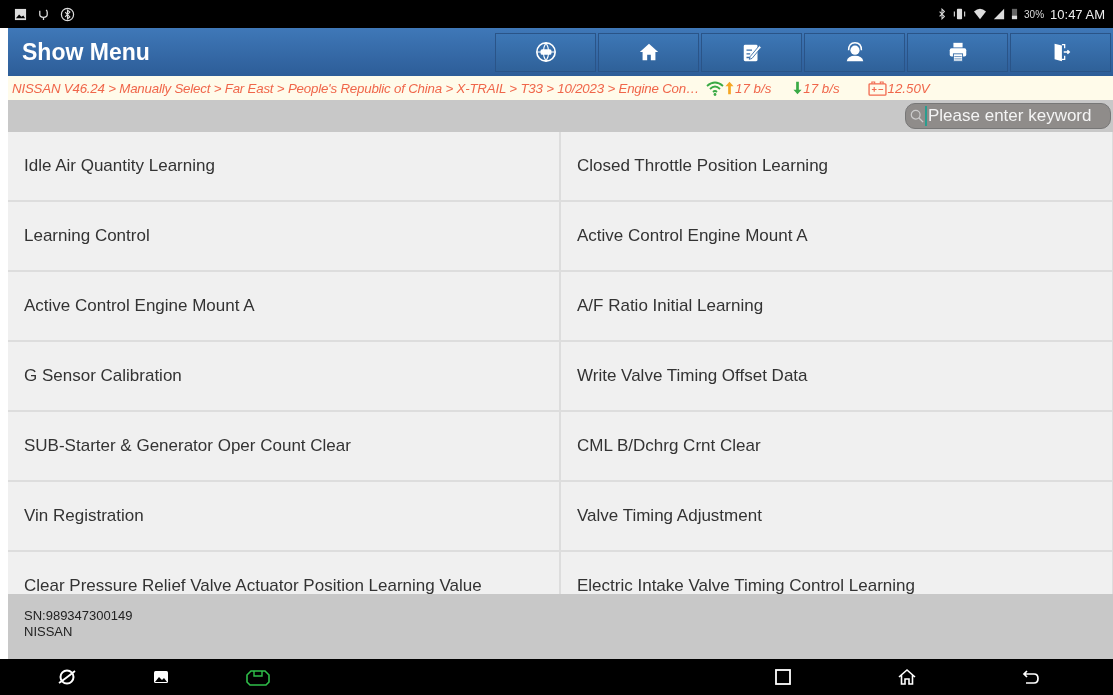 This screenshot has width=1113, height=695. I want to click on vehicle-brand: NISSAN, so click(49, 632).